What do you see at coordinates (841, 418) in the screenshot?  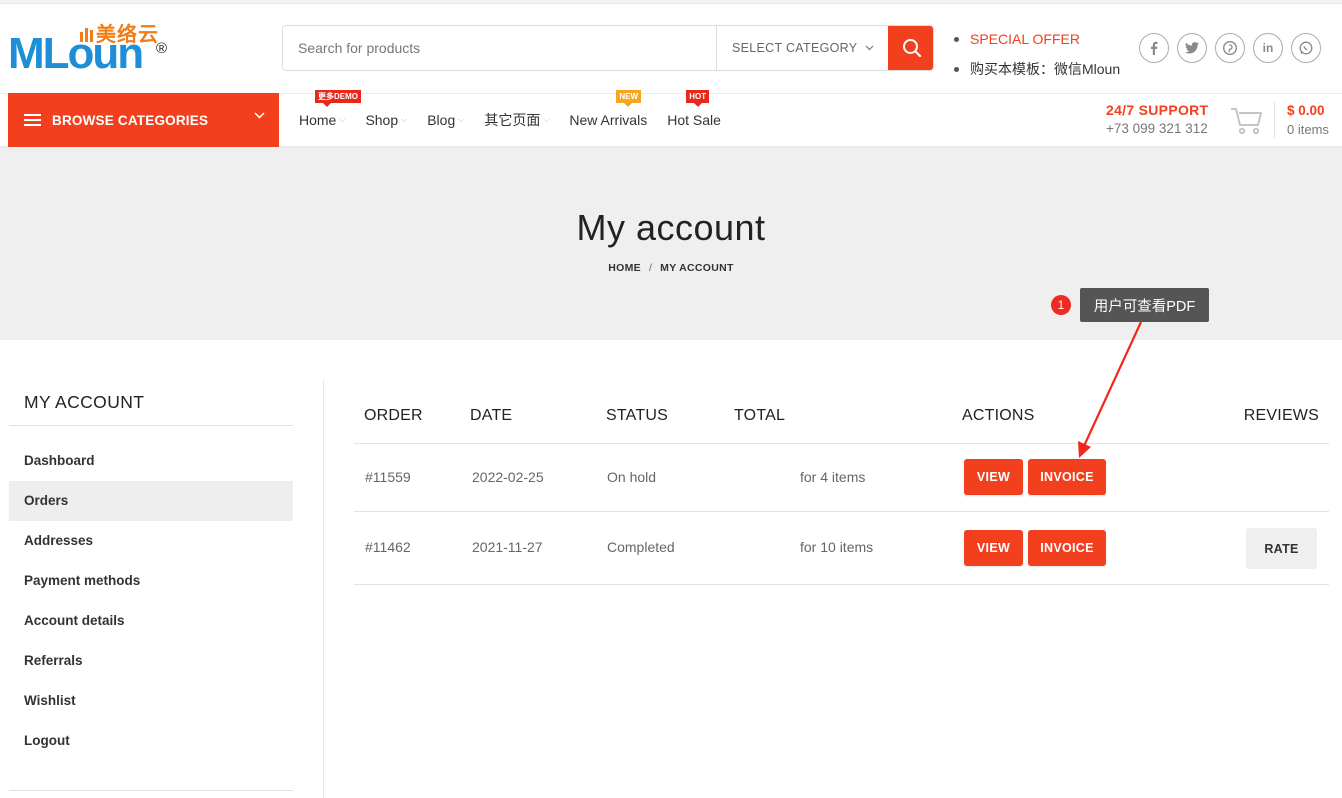 I see `table-header: ORDER DATE STATUS TOTAL ACTIONS REVIEWS` at bounding box center [841, 418].